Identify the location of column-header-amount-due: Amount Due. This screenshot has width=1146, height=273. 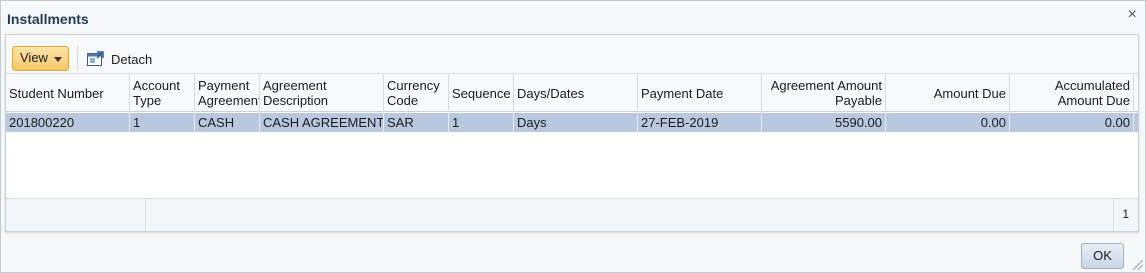
(948, 93).